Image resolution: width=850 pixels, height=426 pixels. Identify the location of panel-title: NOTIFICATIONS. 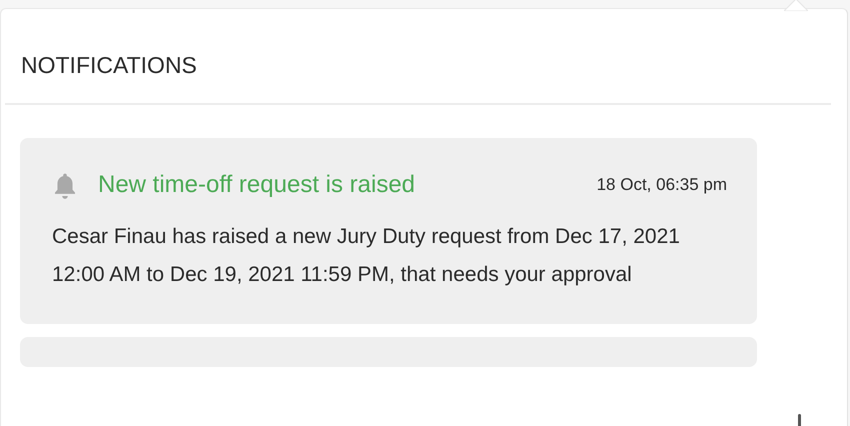
(109, 64).